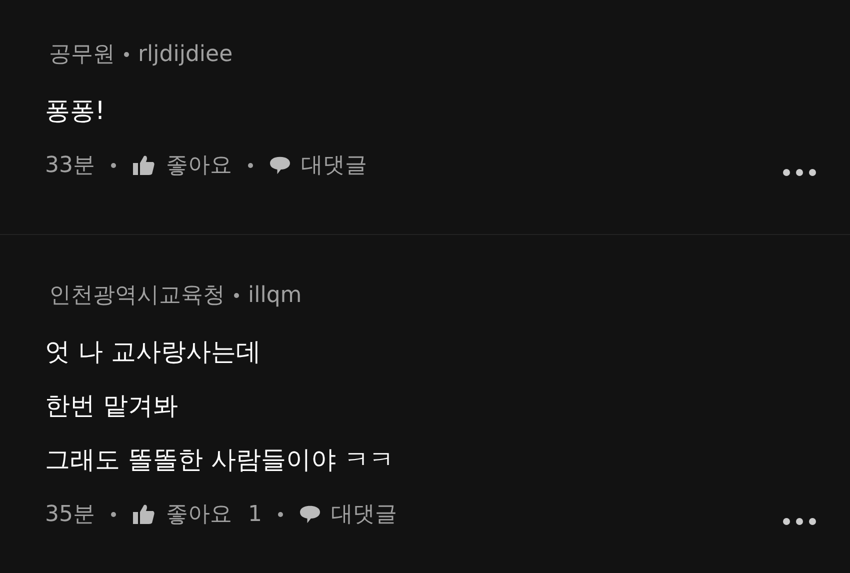 This screenshot has height=573, width=850. Describe the element at coordinates (197, 514) in the screenshot. I see `like-button: 좋아요 1` at that location.